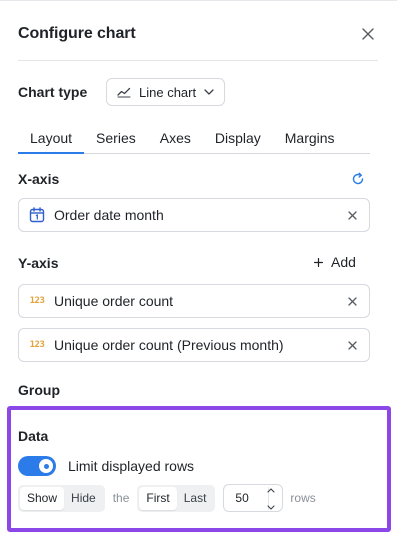 The width and height of the screenshot is (397, 540). I want to click on group-label: Group, so click(39, 390).